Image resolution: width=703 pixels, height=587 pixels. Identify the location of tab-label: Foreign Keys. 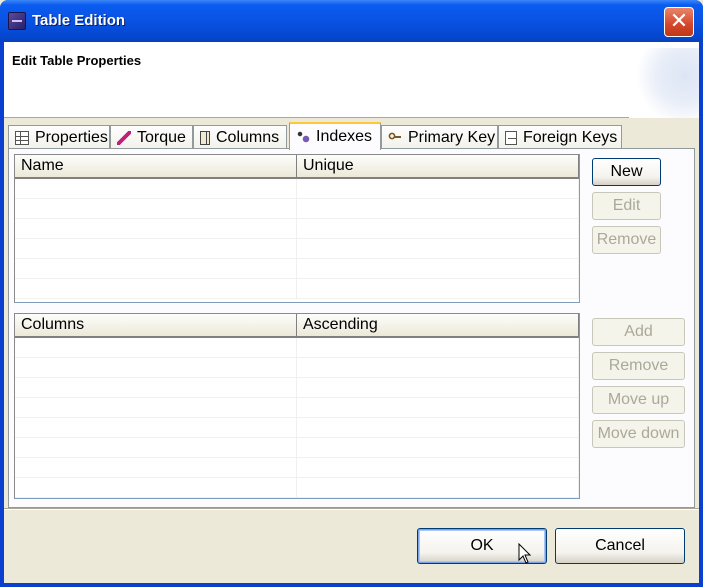
(570, 137).